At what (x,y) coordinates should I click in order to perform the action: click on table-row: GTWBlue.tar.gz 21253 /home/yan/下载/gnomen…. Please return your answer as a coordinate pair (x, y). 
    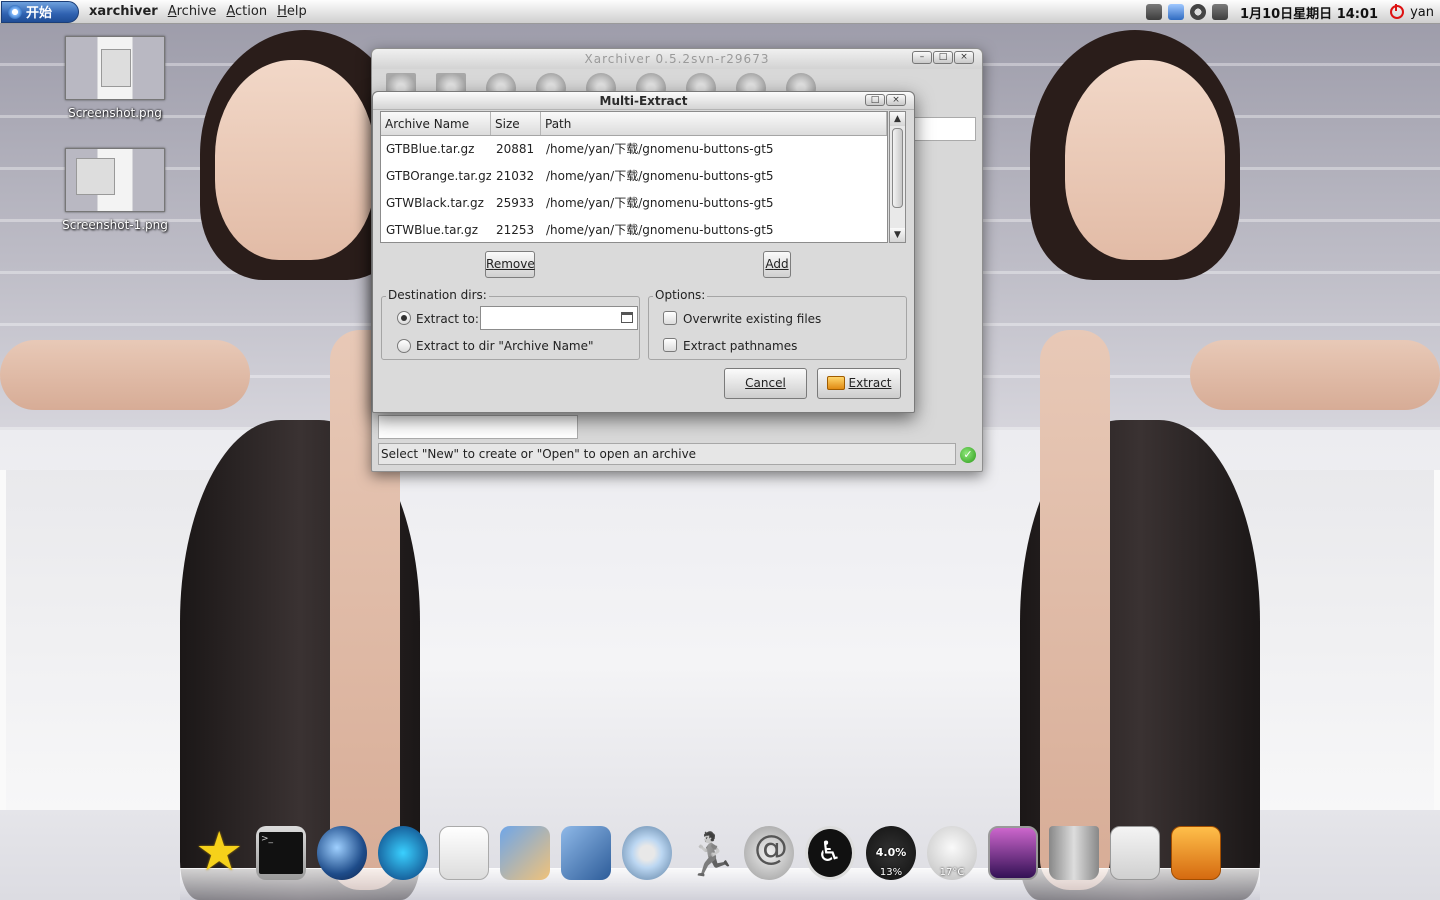
    Looking at the image, I should click on (634, 230).